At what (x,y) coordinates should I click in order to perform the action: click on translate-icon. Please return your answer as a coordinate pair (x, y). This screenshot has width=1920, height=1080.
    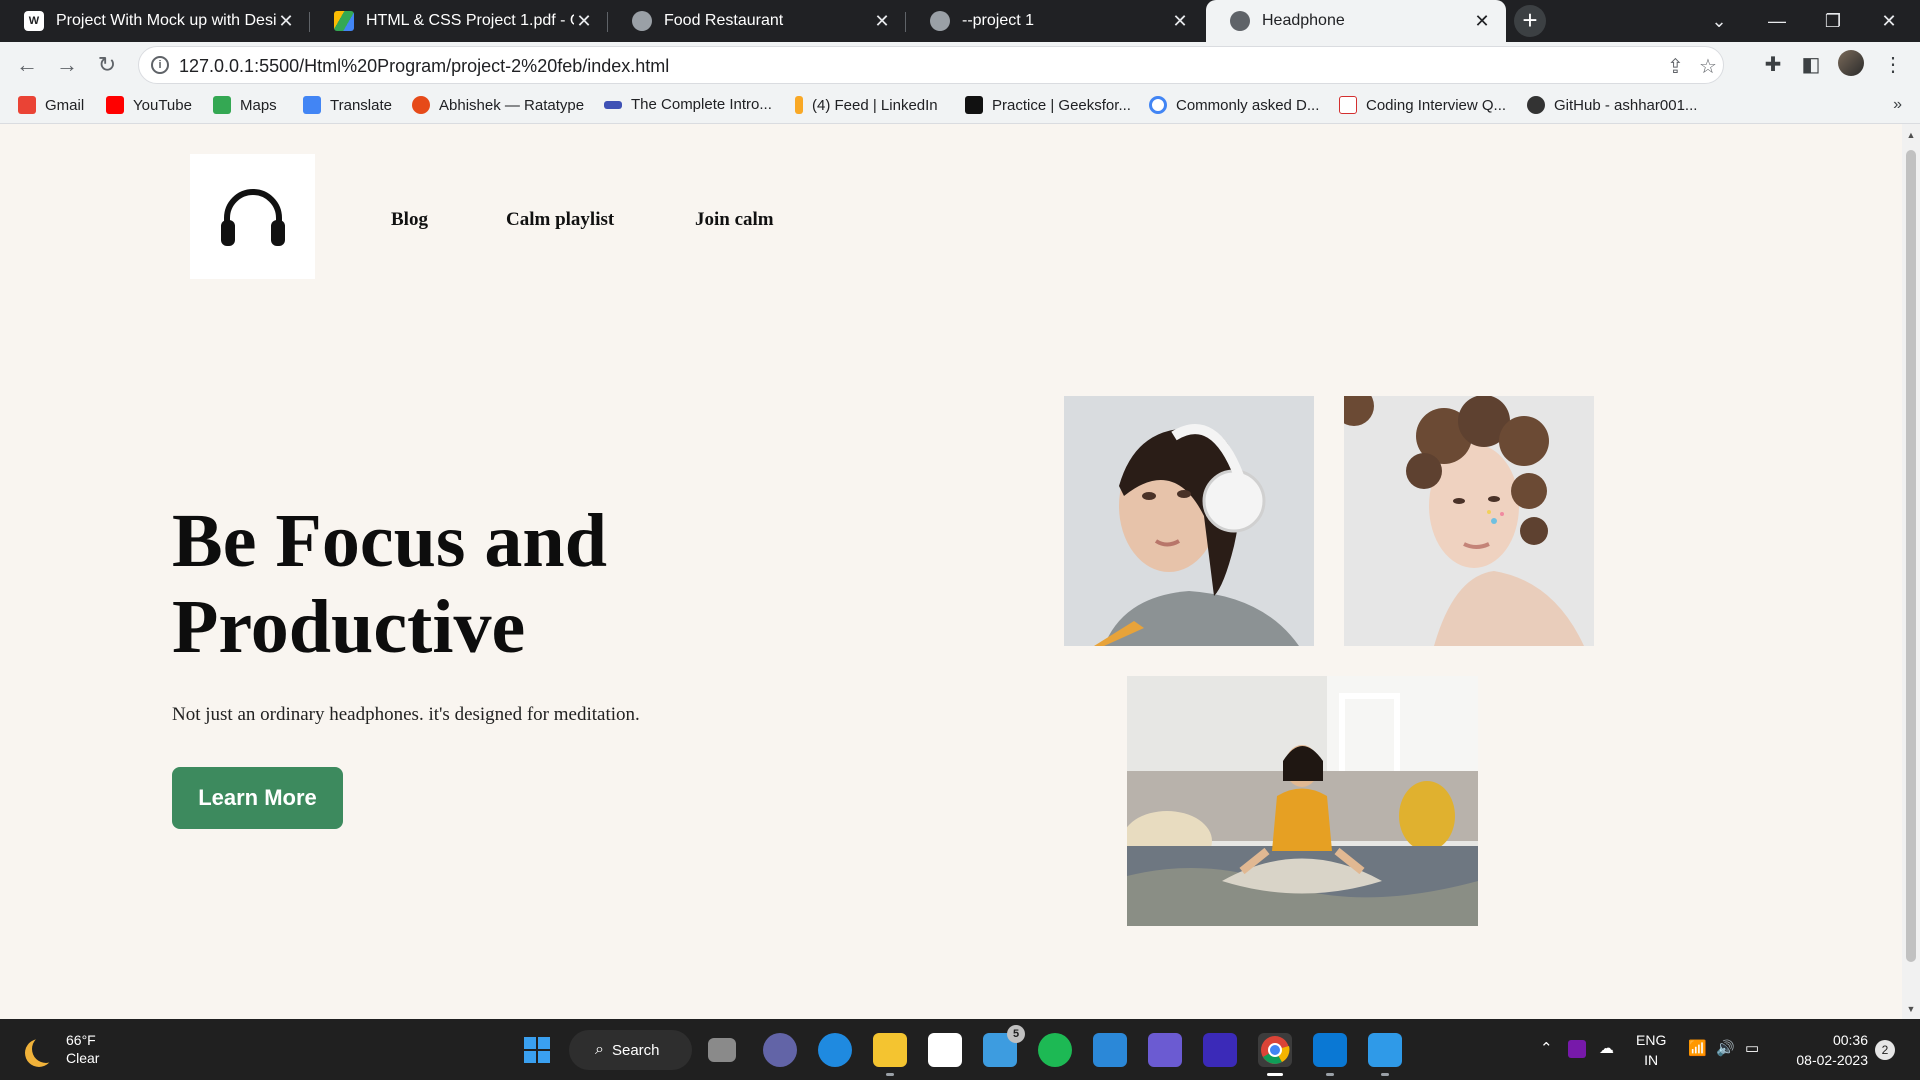
    Looking at the image, I should click on (312, 105).